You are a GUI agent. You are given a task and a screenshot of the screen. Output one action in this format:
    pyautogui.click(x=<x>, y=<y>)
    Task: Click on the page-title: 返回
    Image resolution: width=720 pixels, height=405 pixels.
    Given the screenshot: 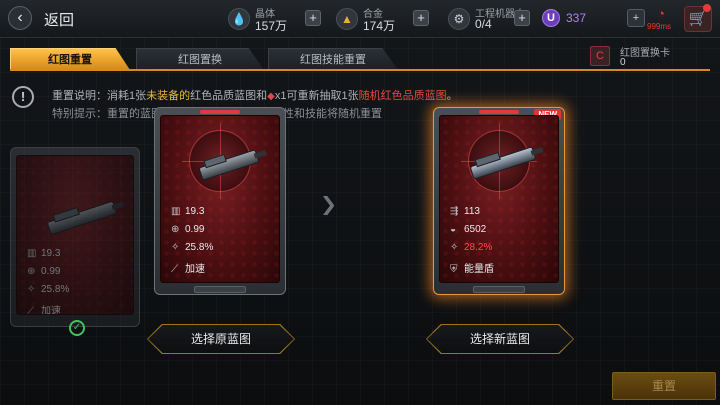 What is the action you would take?
    pyautogui.click(x=59, y=20)
    